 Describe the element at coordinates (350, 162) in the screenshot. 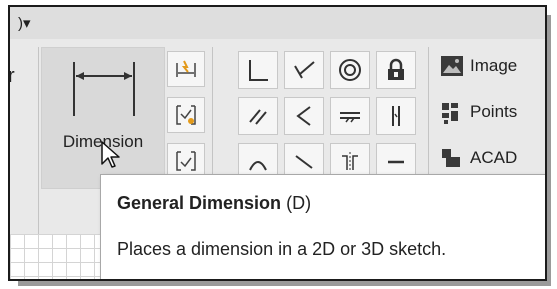

I see `symmetric-icon` at that location.